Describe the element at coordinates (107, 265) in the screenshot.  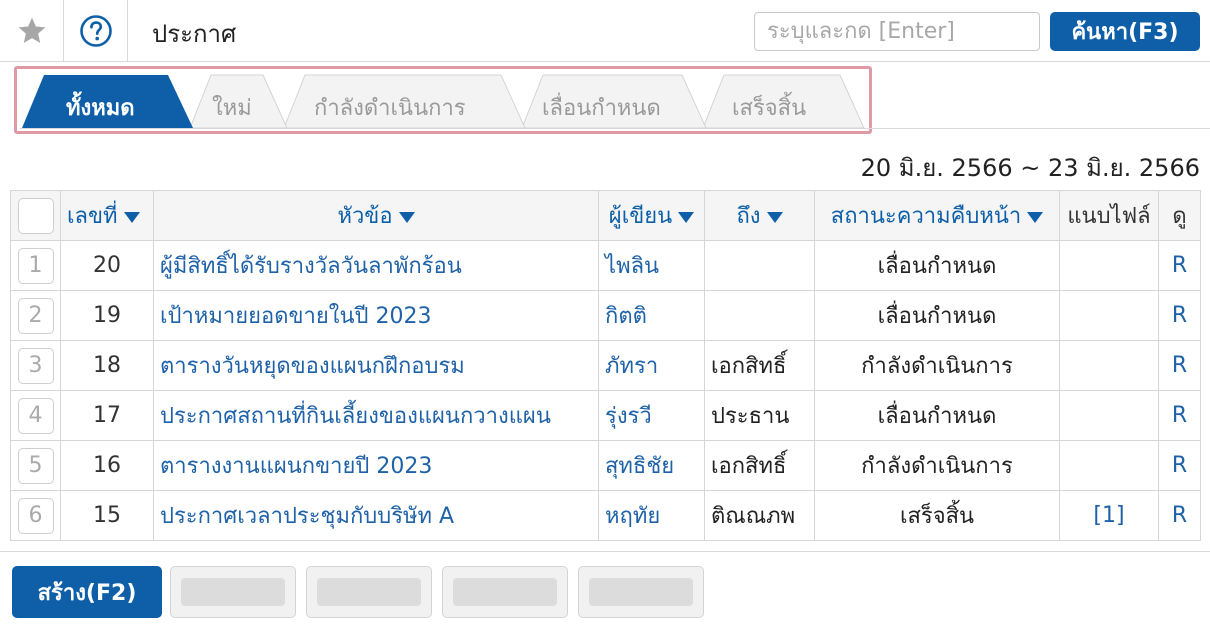
I see `row-number: 20` at that location.